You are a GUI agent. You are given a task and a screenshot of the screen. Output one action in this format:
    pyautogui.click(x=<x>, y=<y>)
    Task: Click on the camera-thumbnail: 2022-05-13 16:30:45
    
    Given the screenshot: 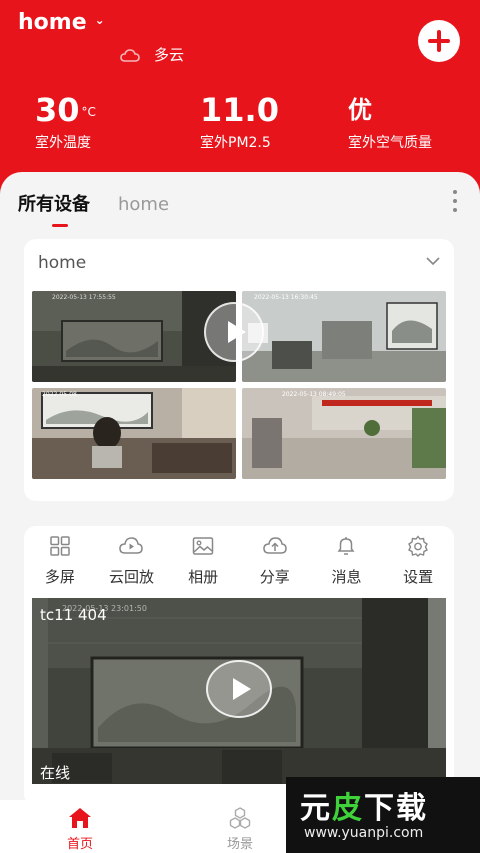 What is the action you would take?
    pyautogui.click(x=344, y=336)
    